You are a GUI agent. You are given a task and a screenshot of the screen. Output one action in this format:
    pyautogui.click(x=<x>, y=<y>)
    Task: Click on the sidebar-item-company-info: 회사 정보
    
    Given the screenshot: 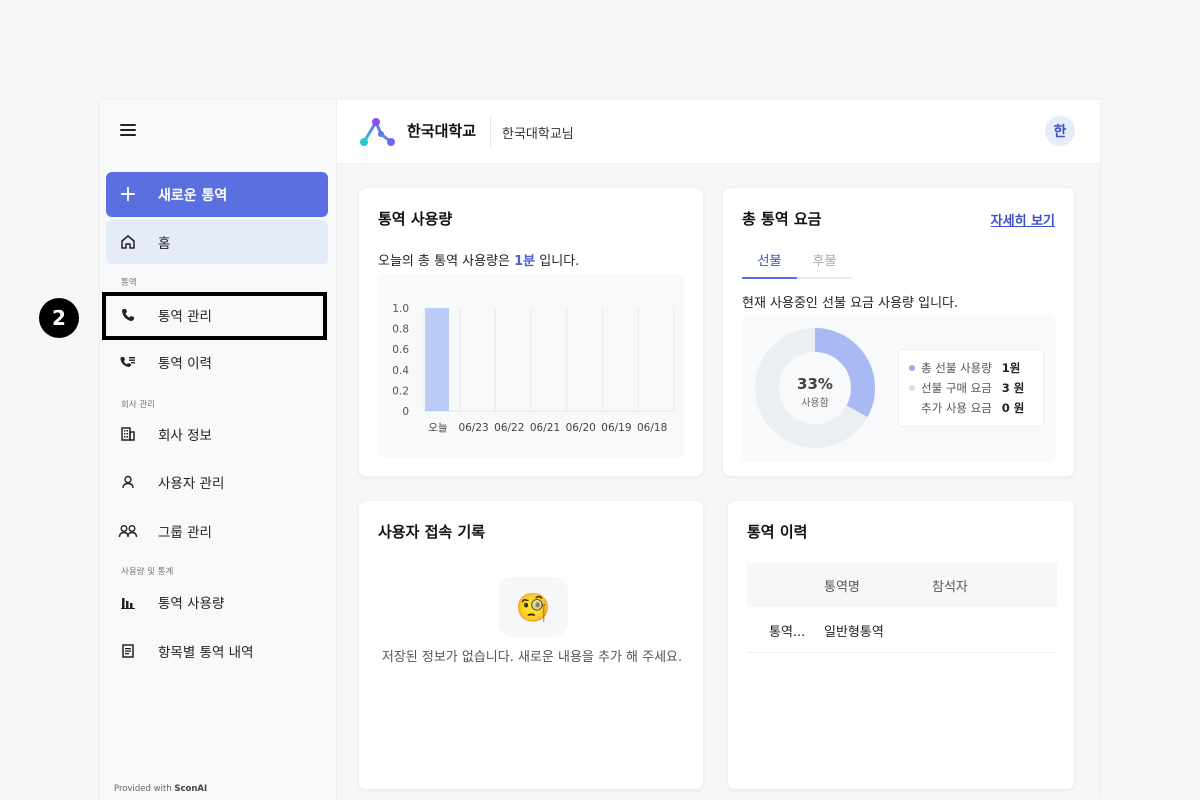 What is the action you would take?
    pyautogui.click(x=217, y=434)
    